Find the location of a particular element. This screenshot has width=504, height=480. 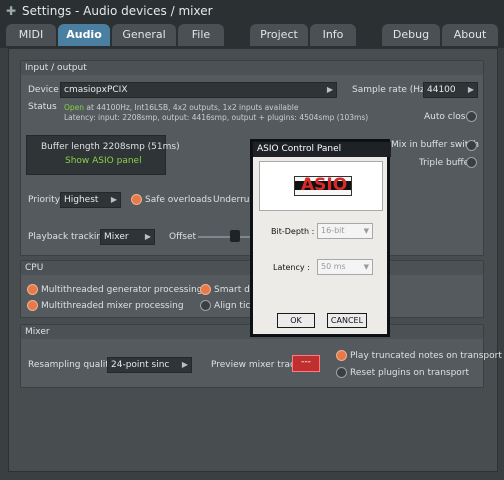

bit-depth-select: 16-bit ▼ is located at coordinates (345, 231).